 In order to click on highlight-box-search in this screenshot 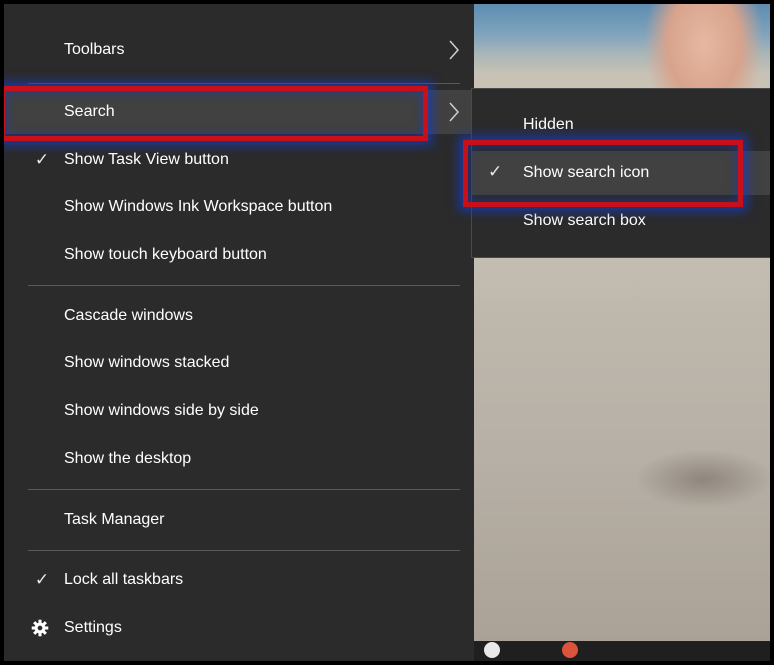, I will do `click(216, 113)`.